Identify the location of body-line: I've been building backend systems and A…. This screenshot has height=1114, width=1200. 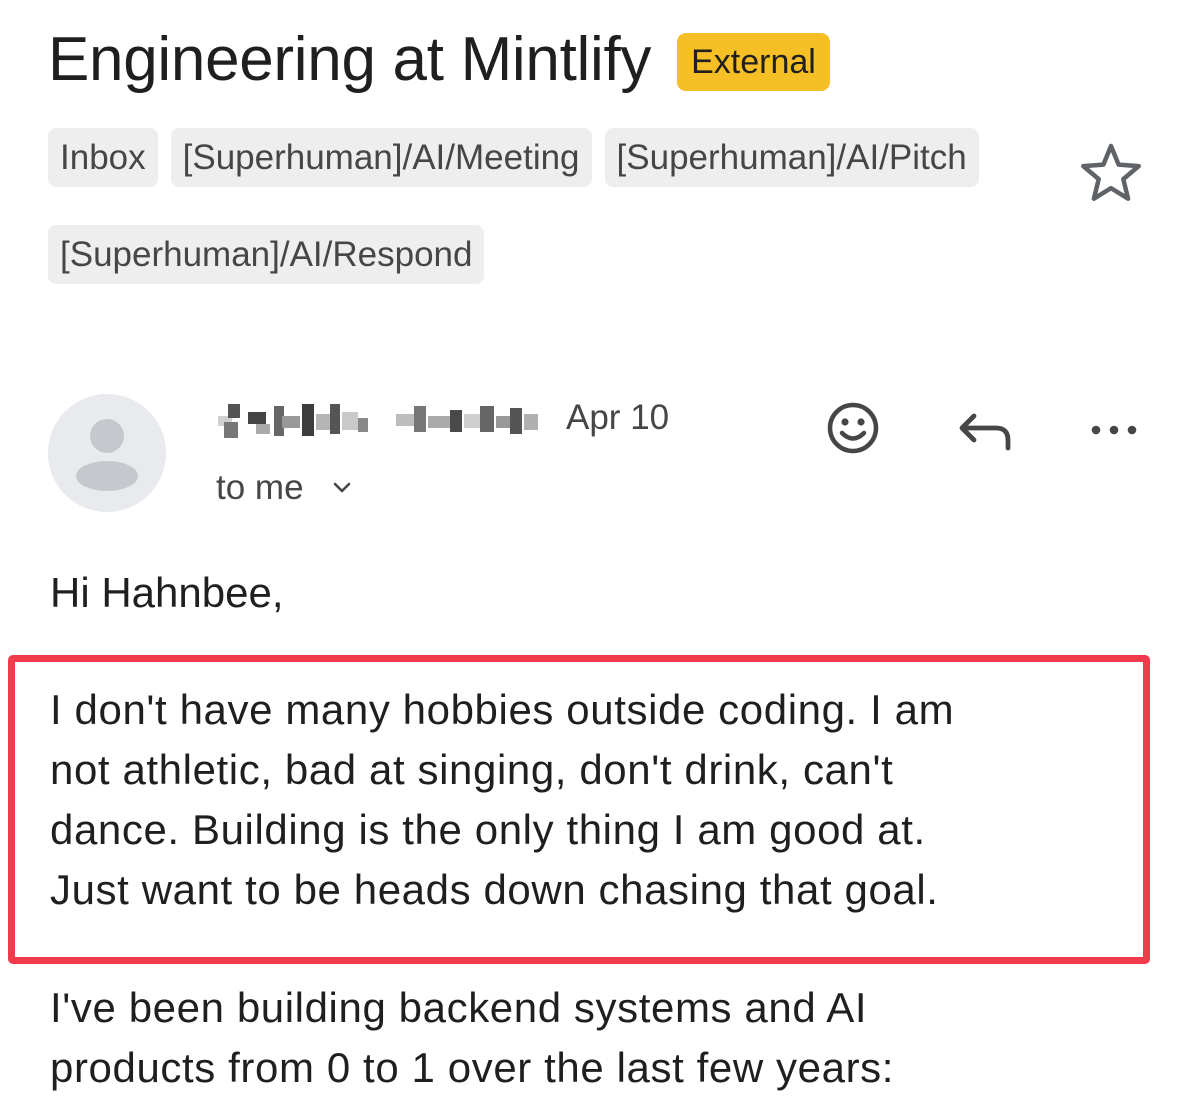
(459, 1007).